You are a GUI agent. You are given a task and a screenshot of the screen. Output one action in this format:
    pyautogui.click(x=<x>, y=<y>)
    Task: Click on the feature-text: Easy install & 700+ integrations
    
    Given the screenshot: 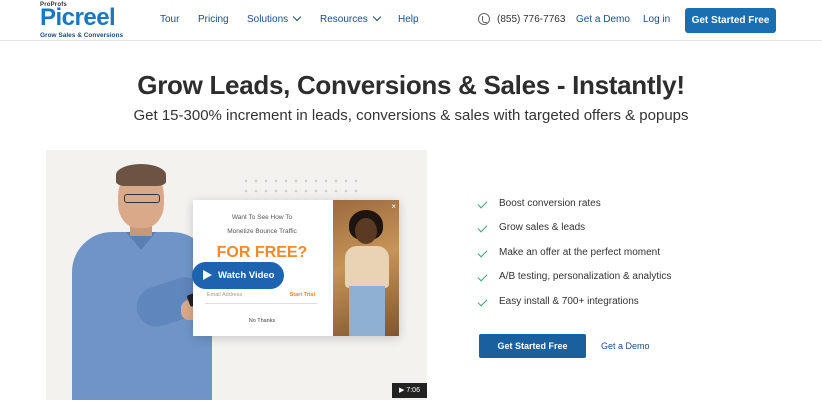 What is the action you would take?
    pyautogui.click(x=569, y=301)
    